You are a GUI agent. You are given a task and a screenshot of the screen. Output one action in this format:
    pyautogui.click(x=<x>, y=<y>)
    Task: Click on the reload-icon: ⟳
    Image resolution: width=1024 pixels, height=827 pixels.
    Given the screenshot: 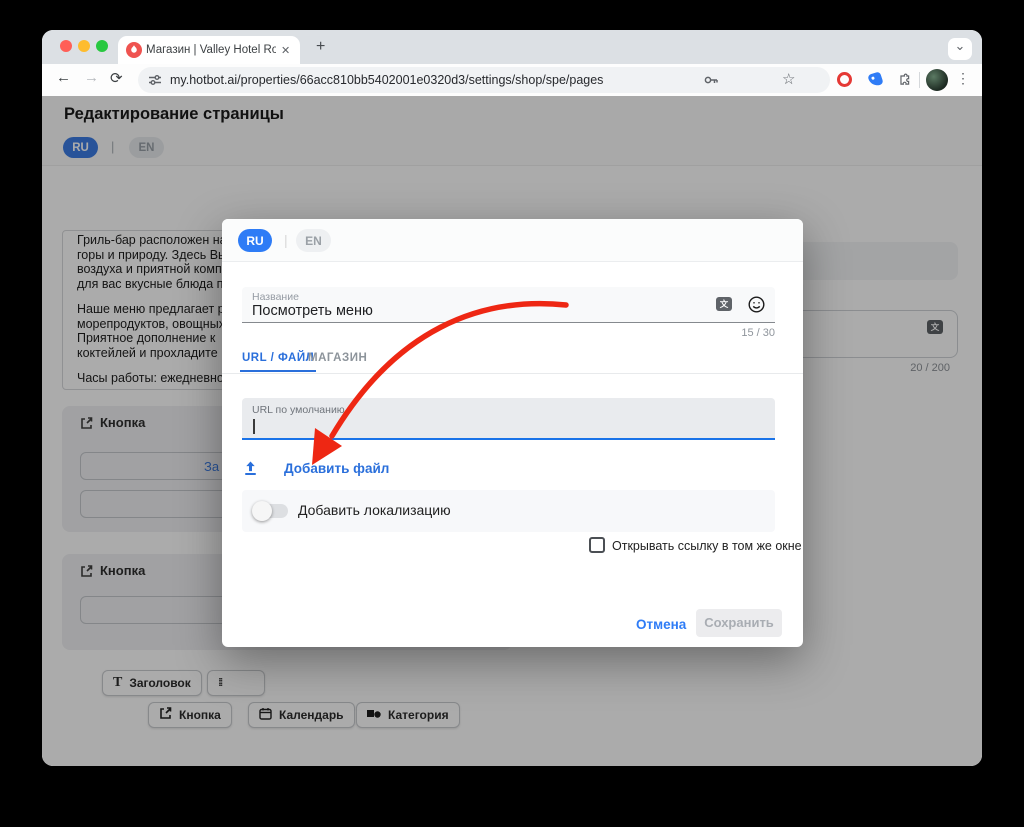 What is the action you would take?
    pyautogui.click(x=116, y=78)
    